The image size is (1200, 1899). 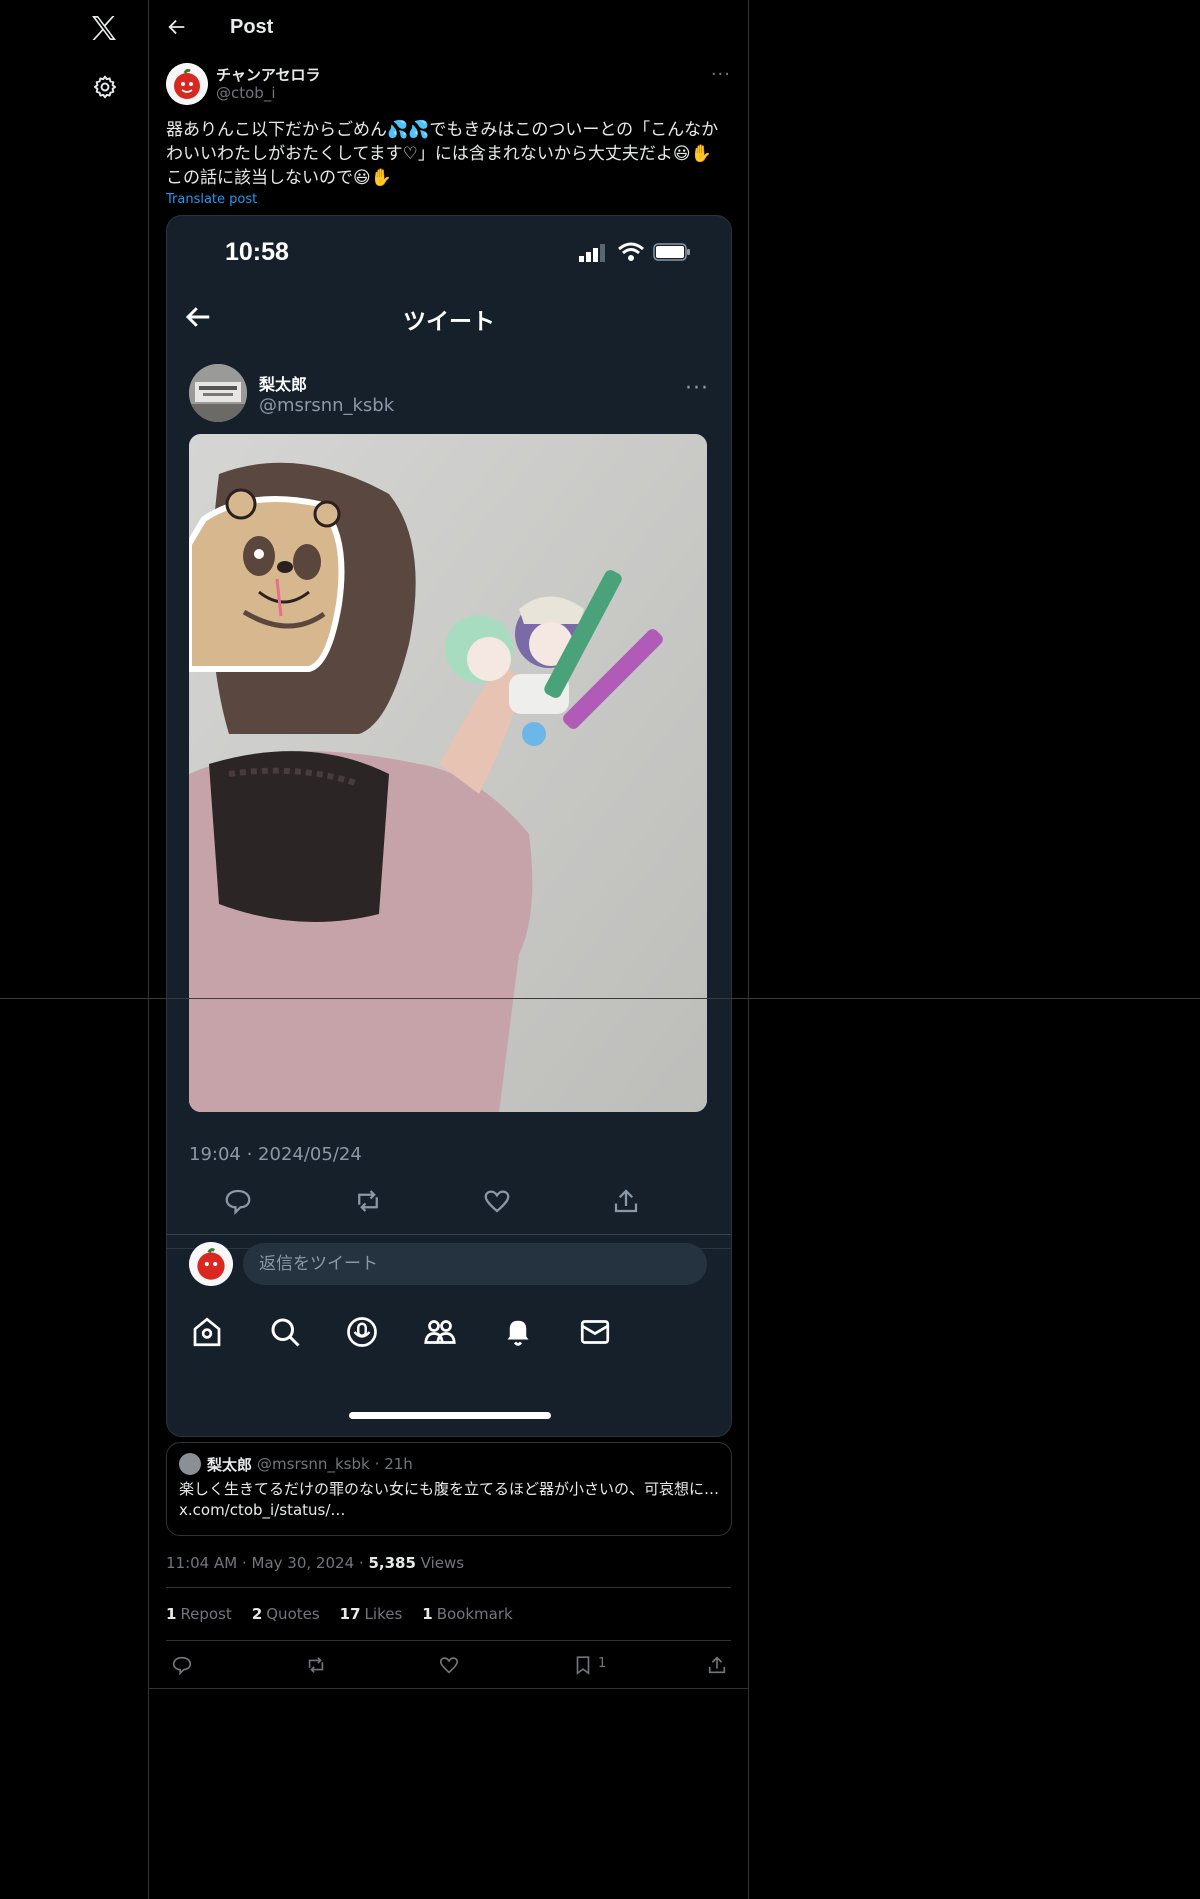 What do you see at coordinates (207, 1332) in the screenshot?
I see `home-icon` at bounding box center [207, 1332].